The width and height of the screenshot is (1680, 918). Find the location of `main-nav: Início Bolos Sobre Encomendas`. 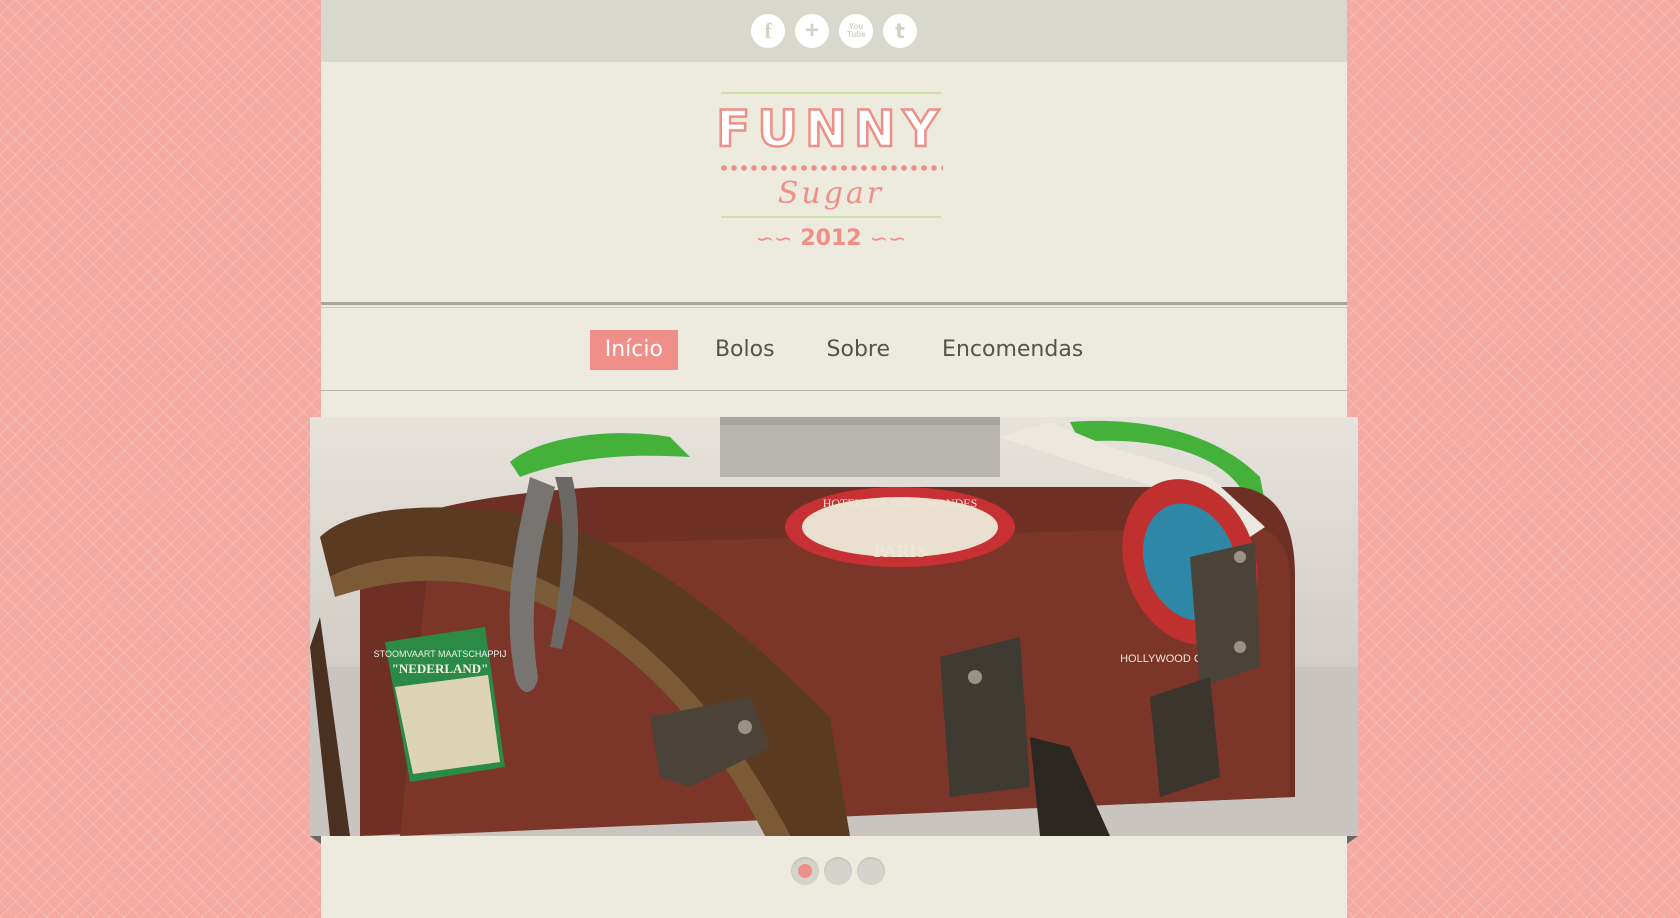

main-nav: Início Bolos Sobre Encomendas is located at coordinates (834, 350).